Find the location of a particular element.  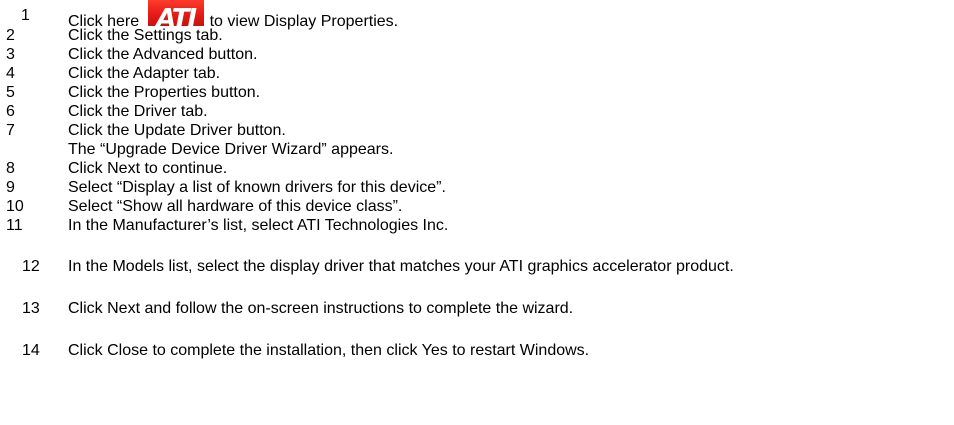

step-number: 5 is located at coordinates (10, 92).